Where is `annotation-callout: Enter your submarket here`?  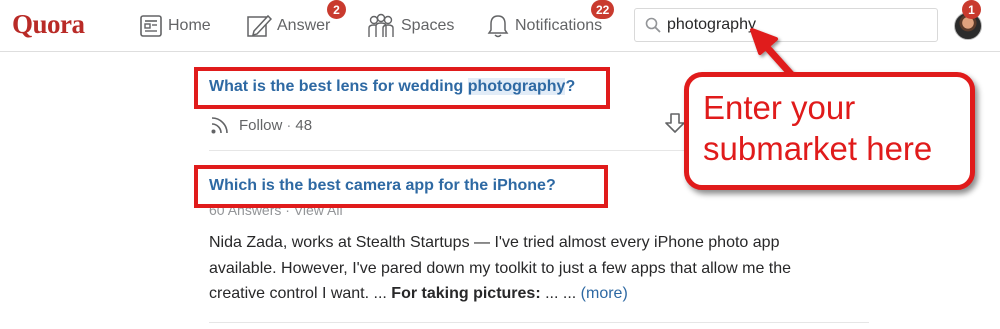
annotation-callout: Enter your submarket here is located at coordinates (829, 131).